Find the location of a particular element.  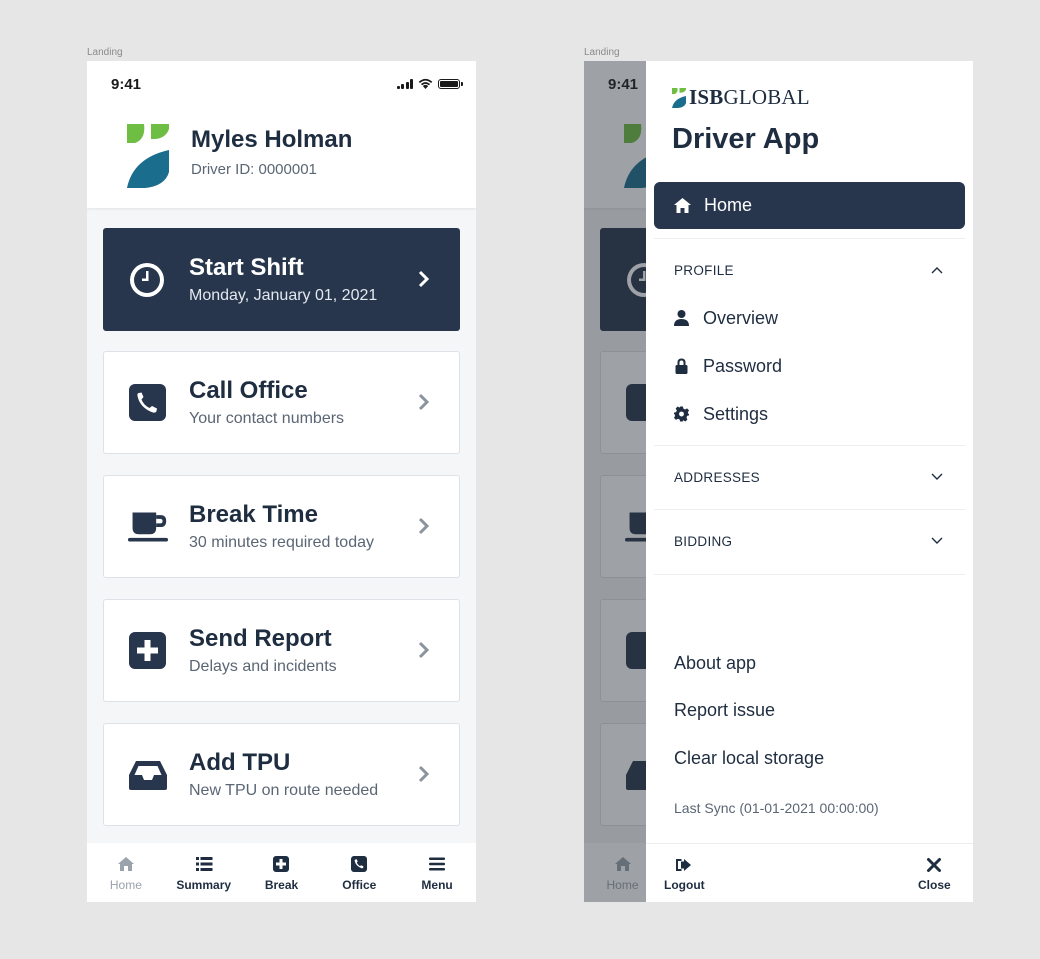

logout-icon is located at coordinates (684, 865).